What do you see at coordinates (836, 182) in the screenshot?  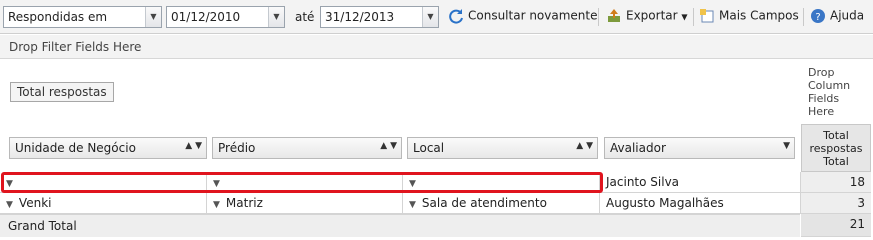 I see `table-cell-total: 18` at bounding box center [836, 182].